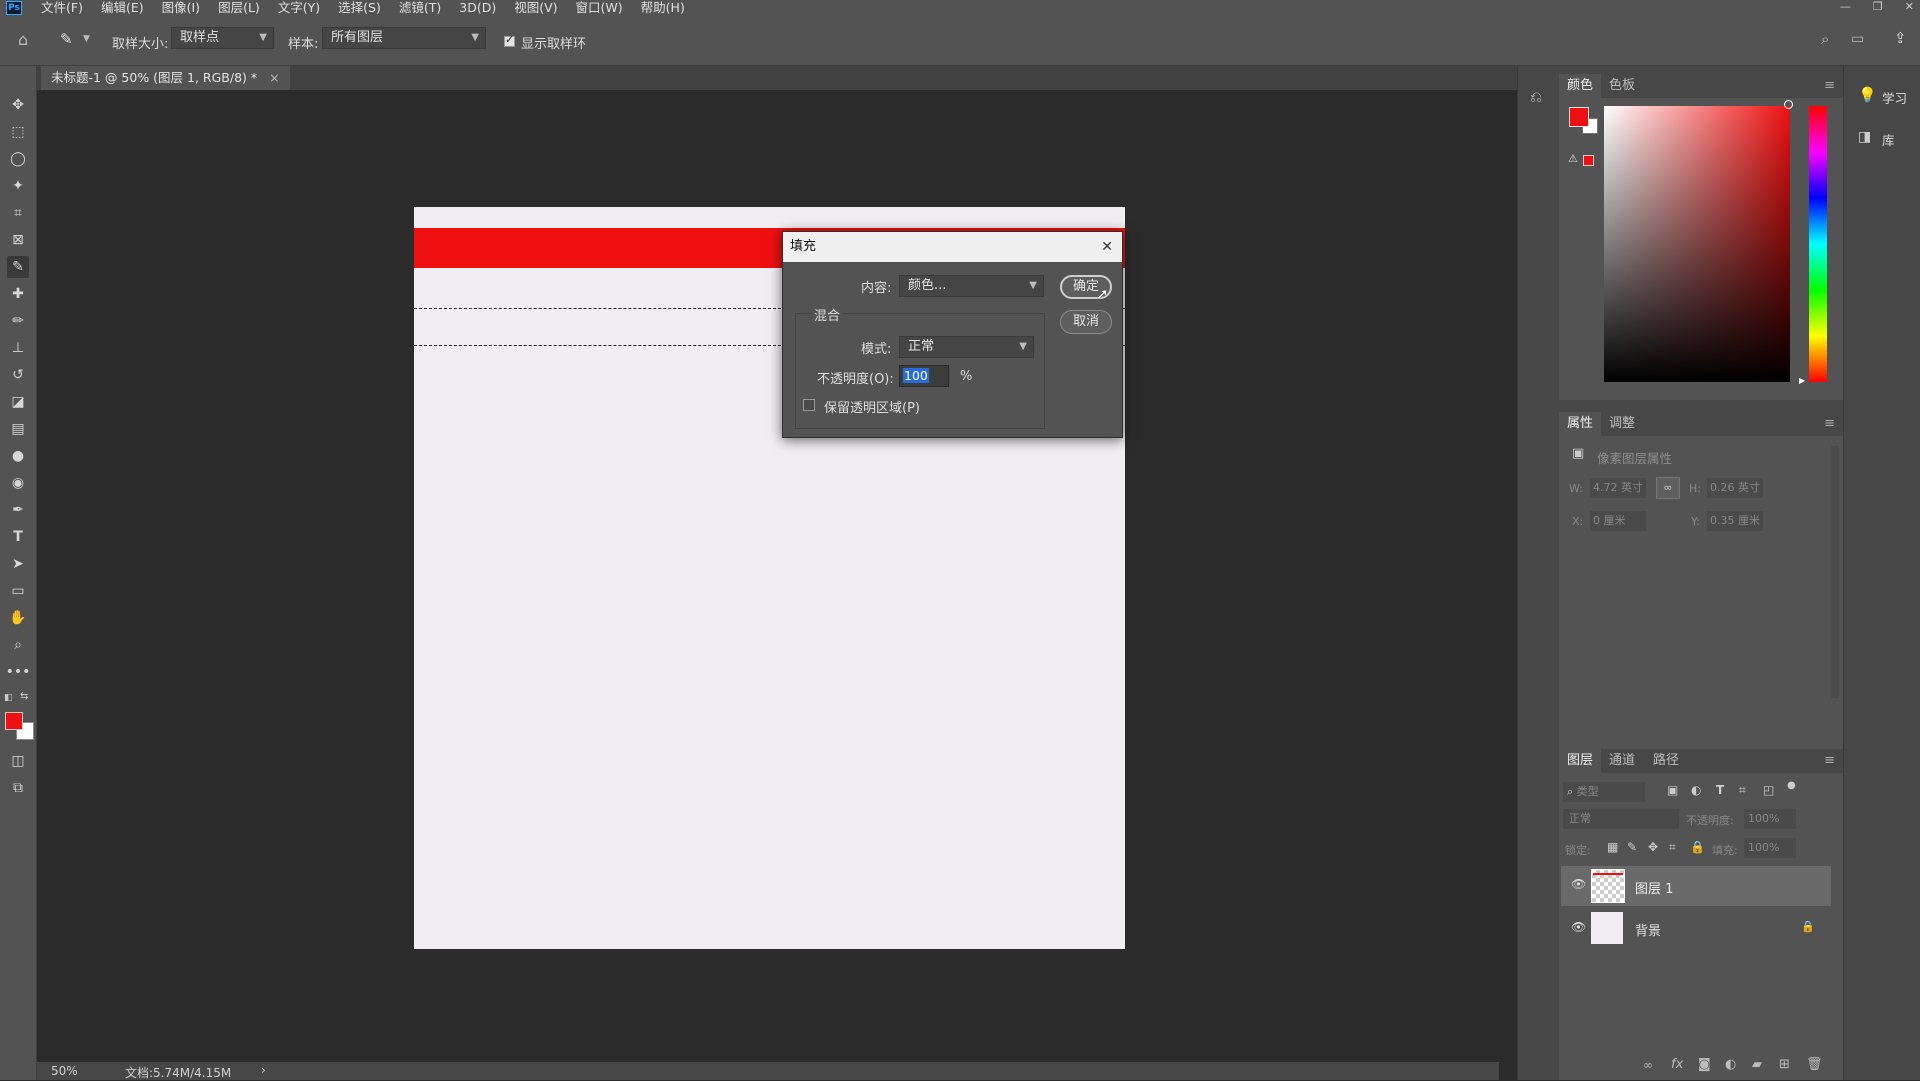 The height and width of the screenshot is (1081, 1920). Describe the element at coordinates (1835, 572) in the screenshot. I see `properties-scrollbar` at that location.